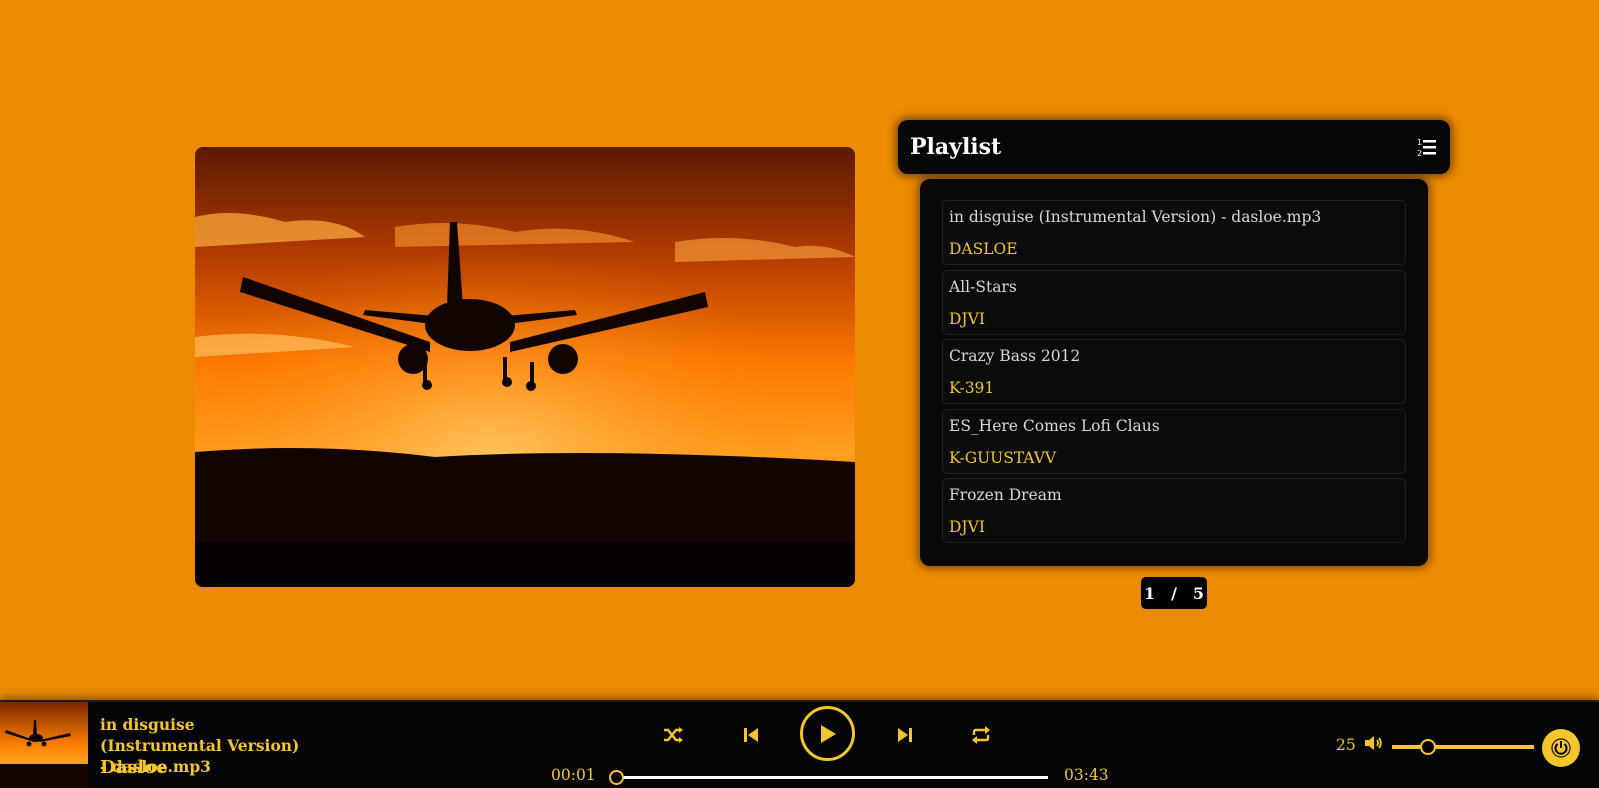 The width and height of the screenshot is (1599, 788). What do you see at coordinates (1426, 147) in the screenshot?
I see `list-ordered-icon: 1 2` at bounding box center [1426, 147].